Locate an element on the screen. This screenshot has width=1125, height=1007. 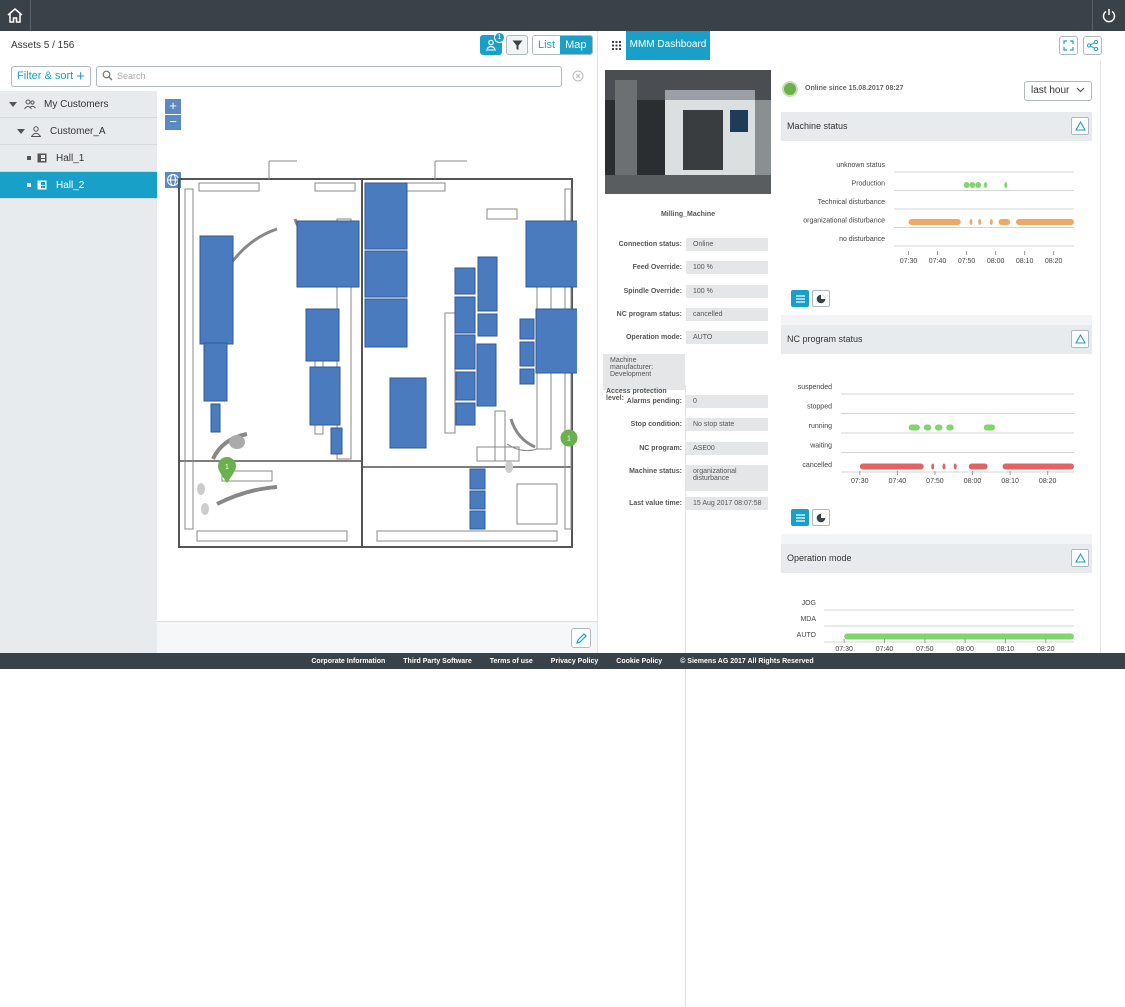
prop-key: NC program: is located at coordinates (660, 448).